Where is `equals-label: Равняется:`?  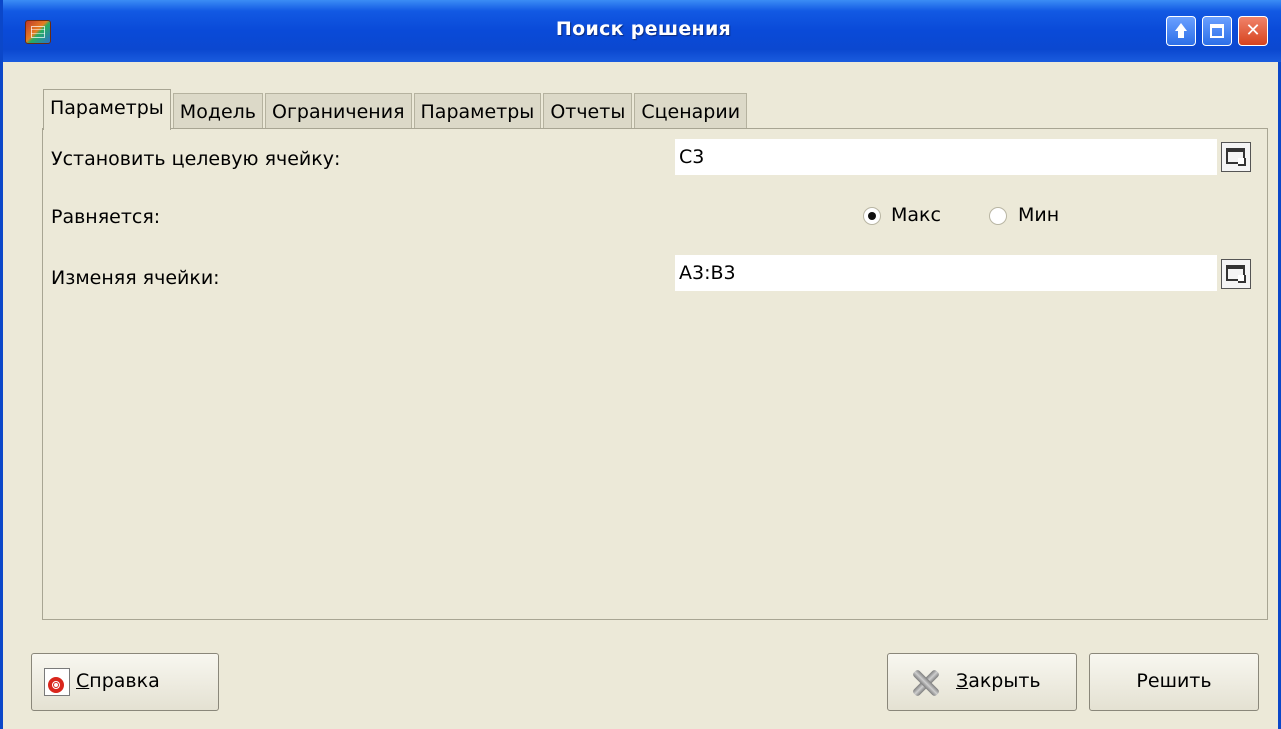 equals-label: Равняется: is located at coordinates (106, 217).